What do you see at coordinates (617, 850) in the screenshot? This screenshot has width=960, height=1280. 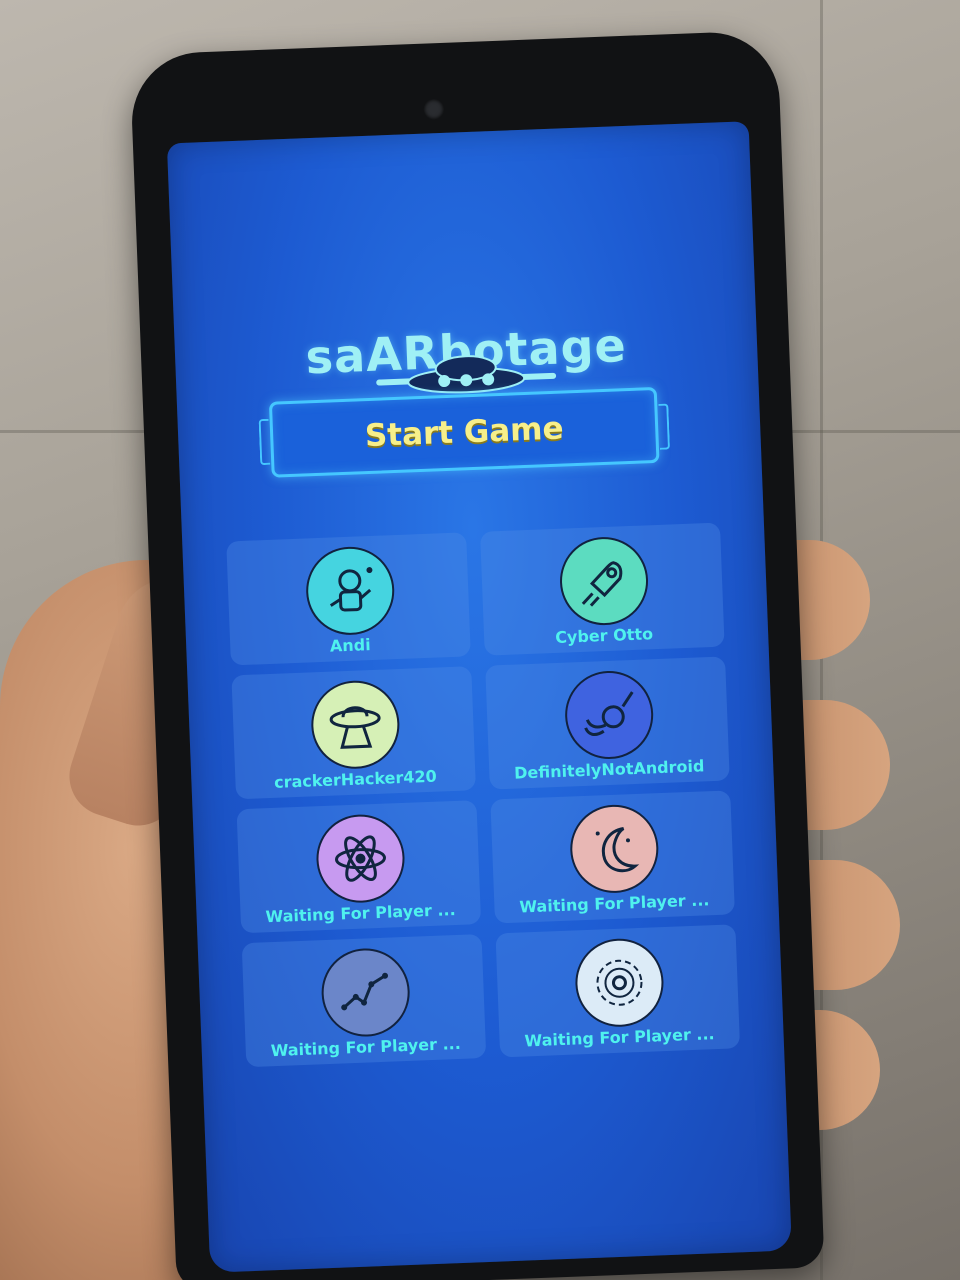 I see `moon-icon` at bounding box center [617, 850].